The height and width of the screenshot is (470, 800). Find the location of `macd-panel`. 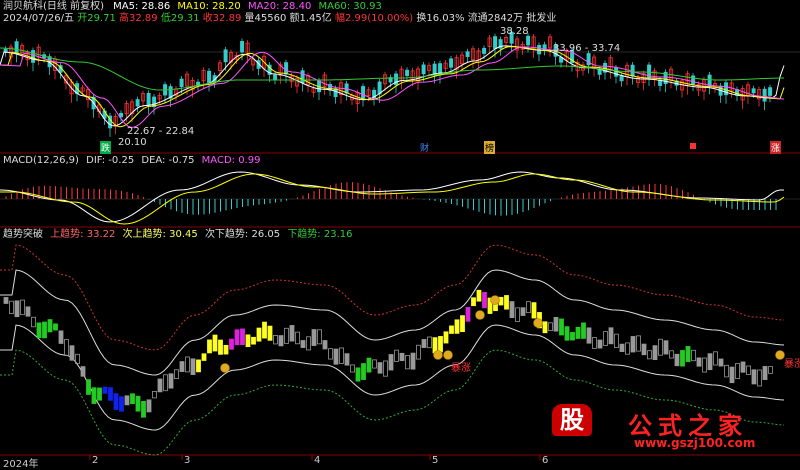

macd-panel is located at coordinates (392, 198).